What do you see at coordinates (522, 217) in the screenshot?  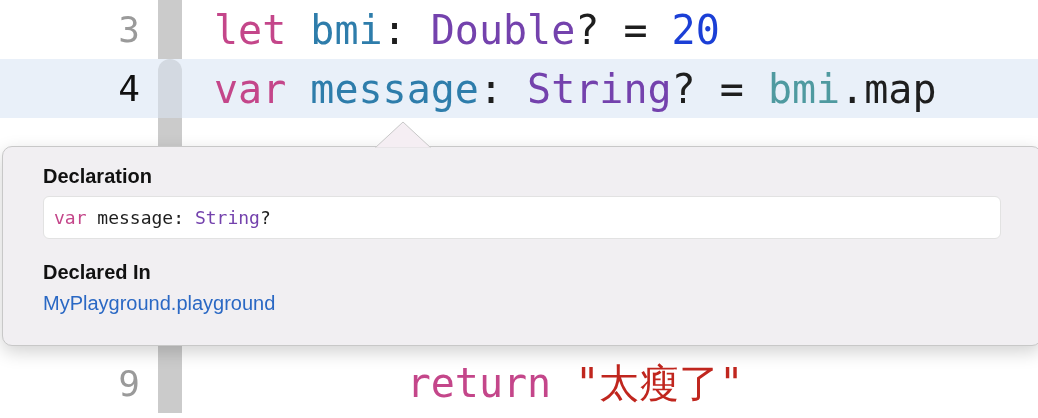 I see `declaration-code: var message: String?` at bounding box center [522, 217].